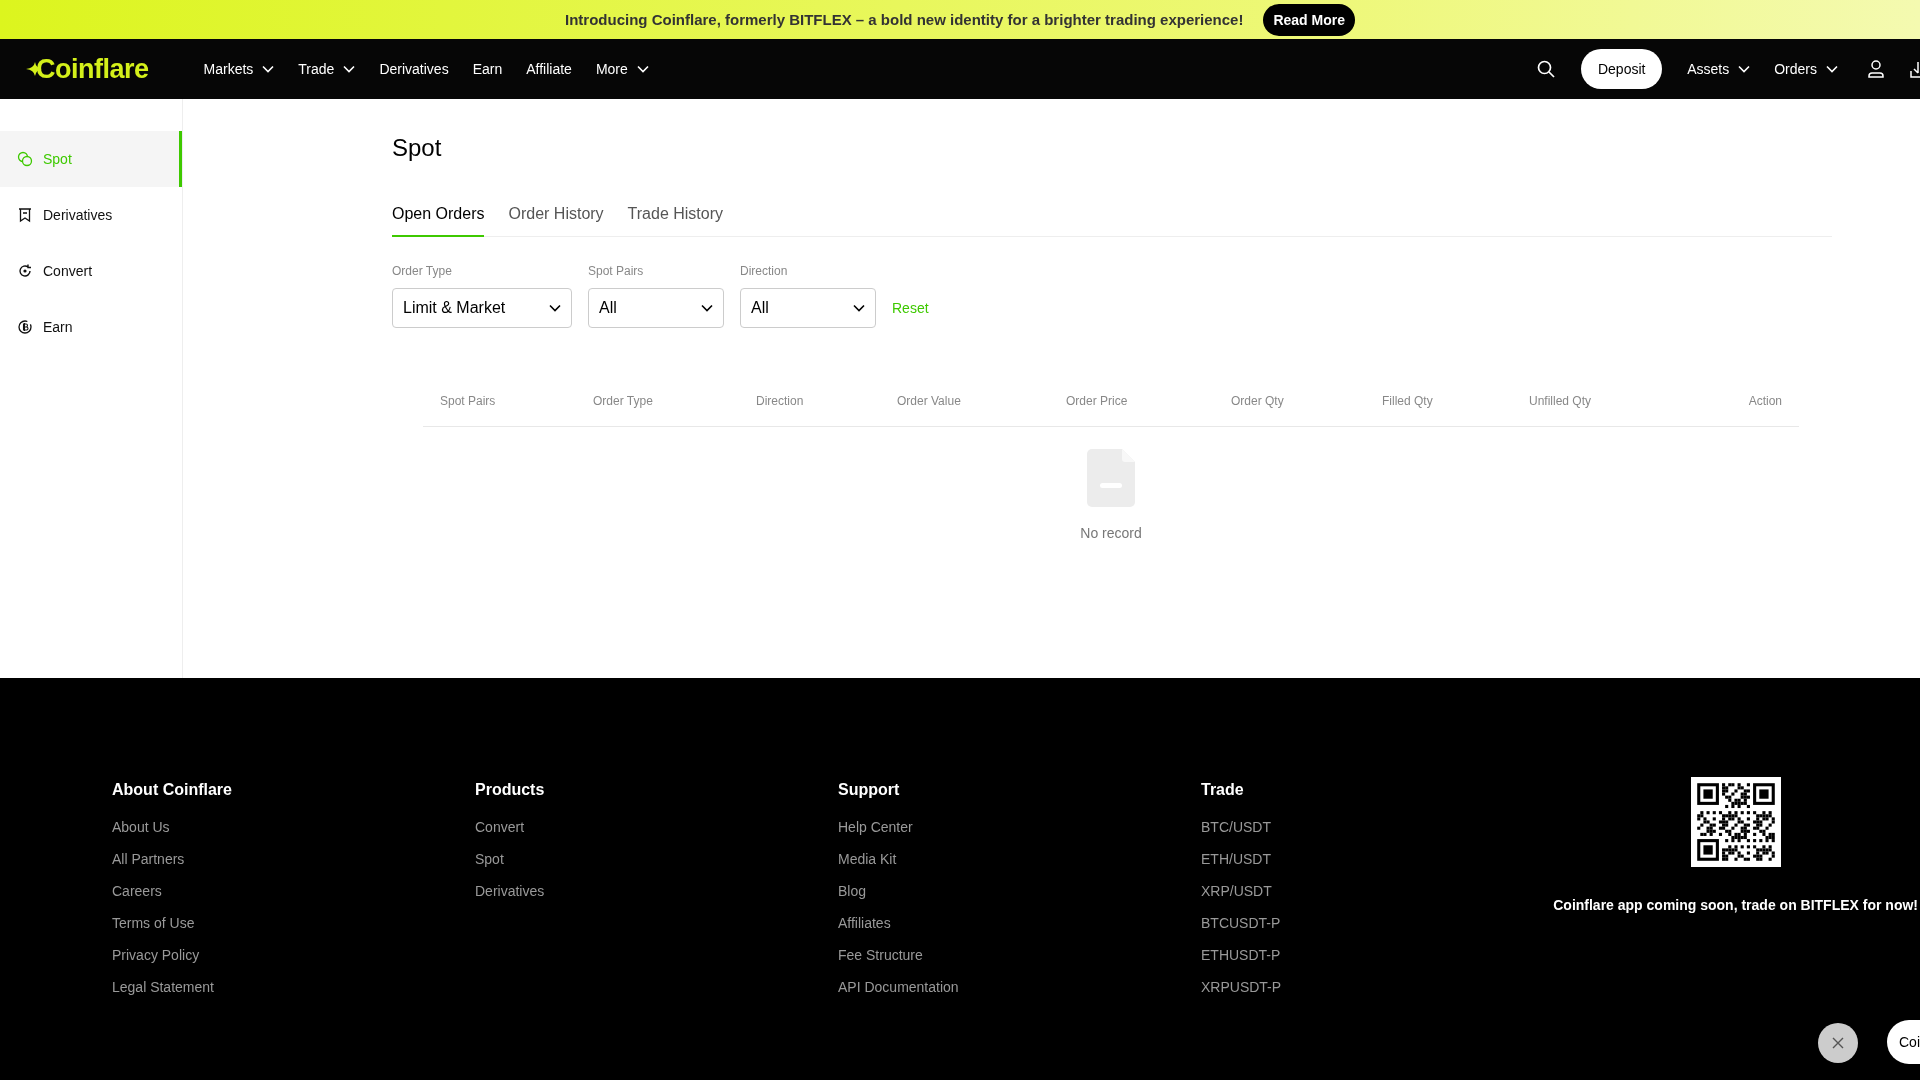  I want to click on nav-menu-item: Trade, so click(327, 69).